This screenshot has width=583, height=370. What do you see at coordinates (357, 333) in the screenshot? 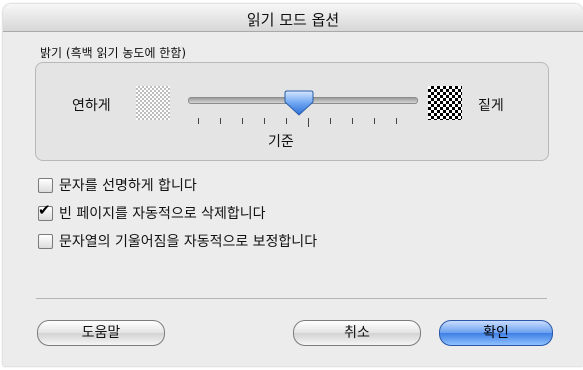
I see `cancel-button: 취소` at bounding box center [357, 333].